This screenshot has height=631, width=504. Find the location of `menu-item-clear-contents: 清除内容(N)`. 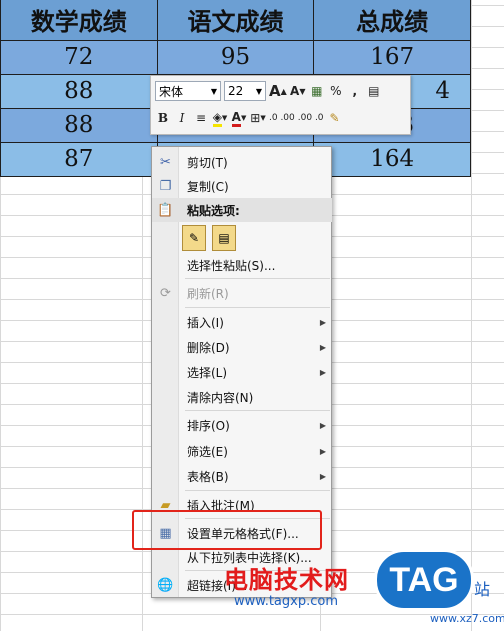

menu-item-clear-contents: 清除内容(N) is located at coordinates (242, 397).